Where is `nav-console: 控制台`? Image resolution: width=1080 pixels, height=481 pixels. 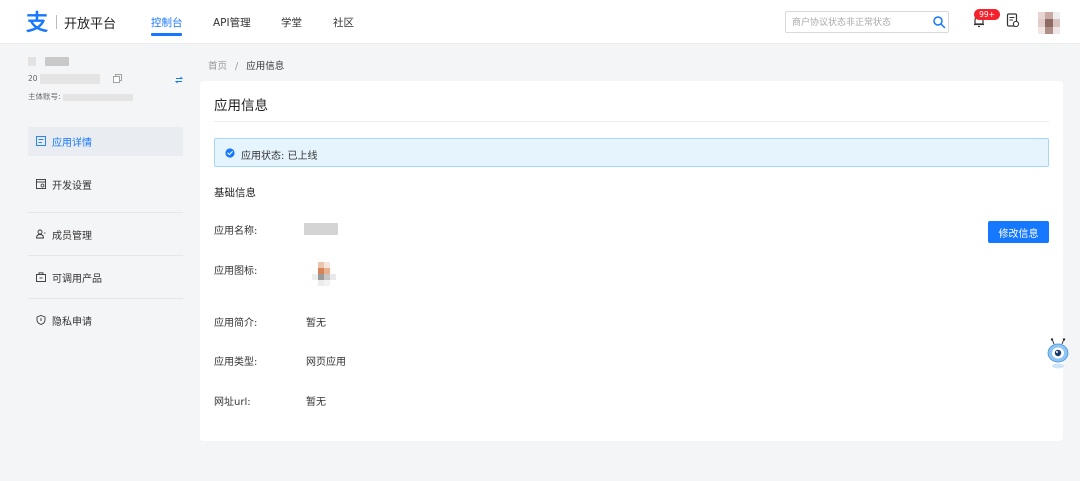
nav-console: 控制台 is located at coordinates (167, 22).